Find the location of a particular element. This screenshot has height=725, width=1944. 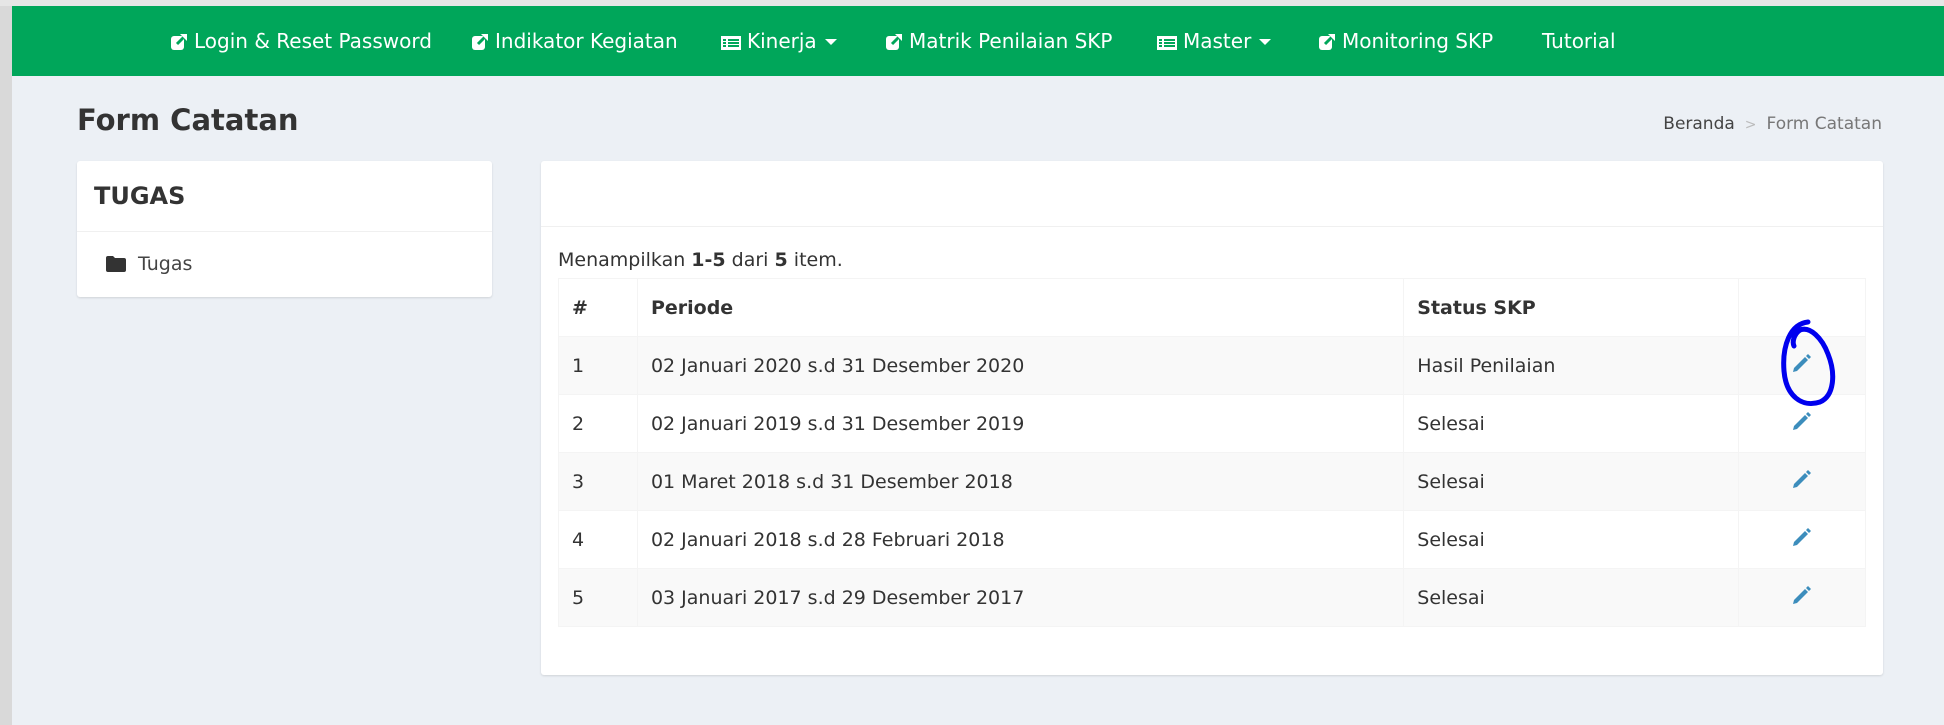

tugas-sidebar-box: TUGAS Tugas is located at coordinates (284, 229).